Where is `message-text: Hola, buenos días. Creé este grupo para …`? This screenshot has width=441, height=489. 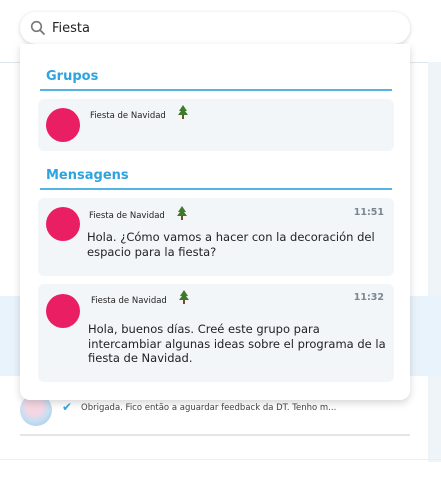 message-text: Hola, buenos días. Creé este grupo para … is located at coordinates (237, 343).